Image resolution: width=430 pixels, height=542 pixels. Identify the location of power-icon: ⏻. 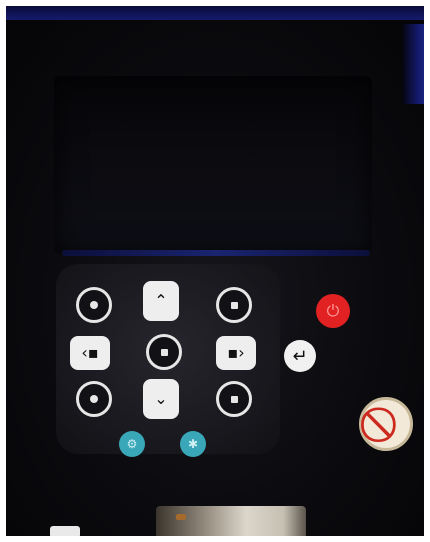
(333, 310).